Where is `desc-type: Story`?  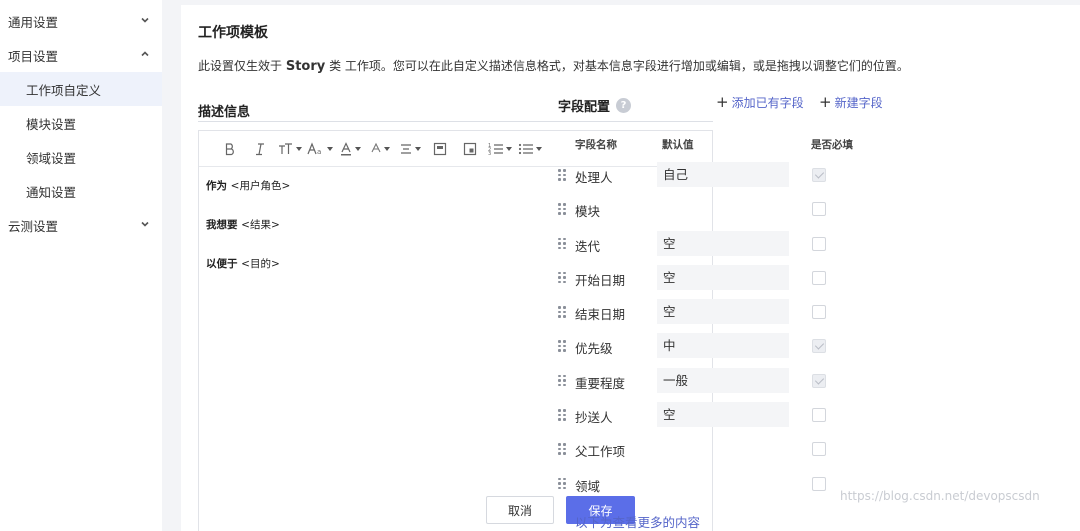
desc-type: Story is located at coordinates (305, 66).